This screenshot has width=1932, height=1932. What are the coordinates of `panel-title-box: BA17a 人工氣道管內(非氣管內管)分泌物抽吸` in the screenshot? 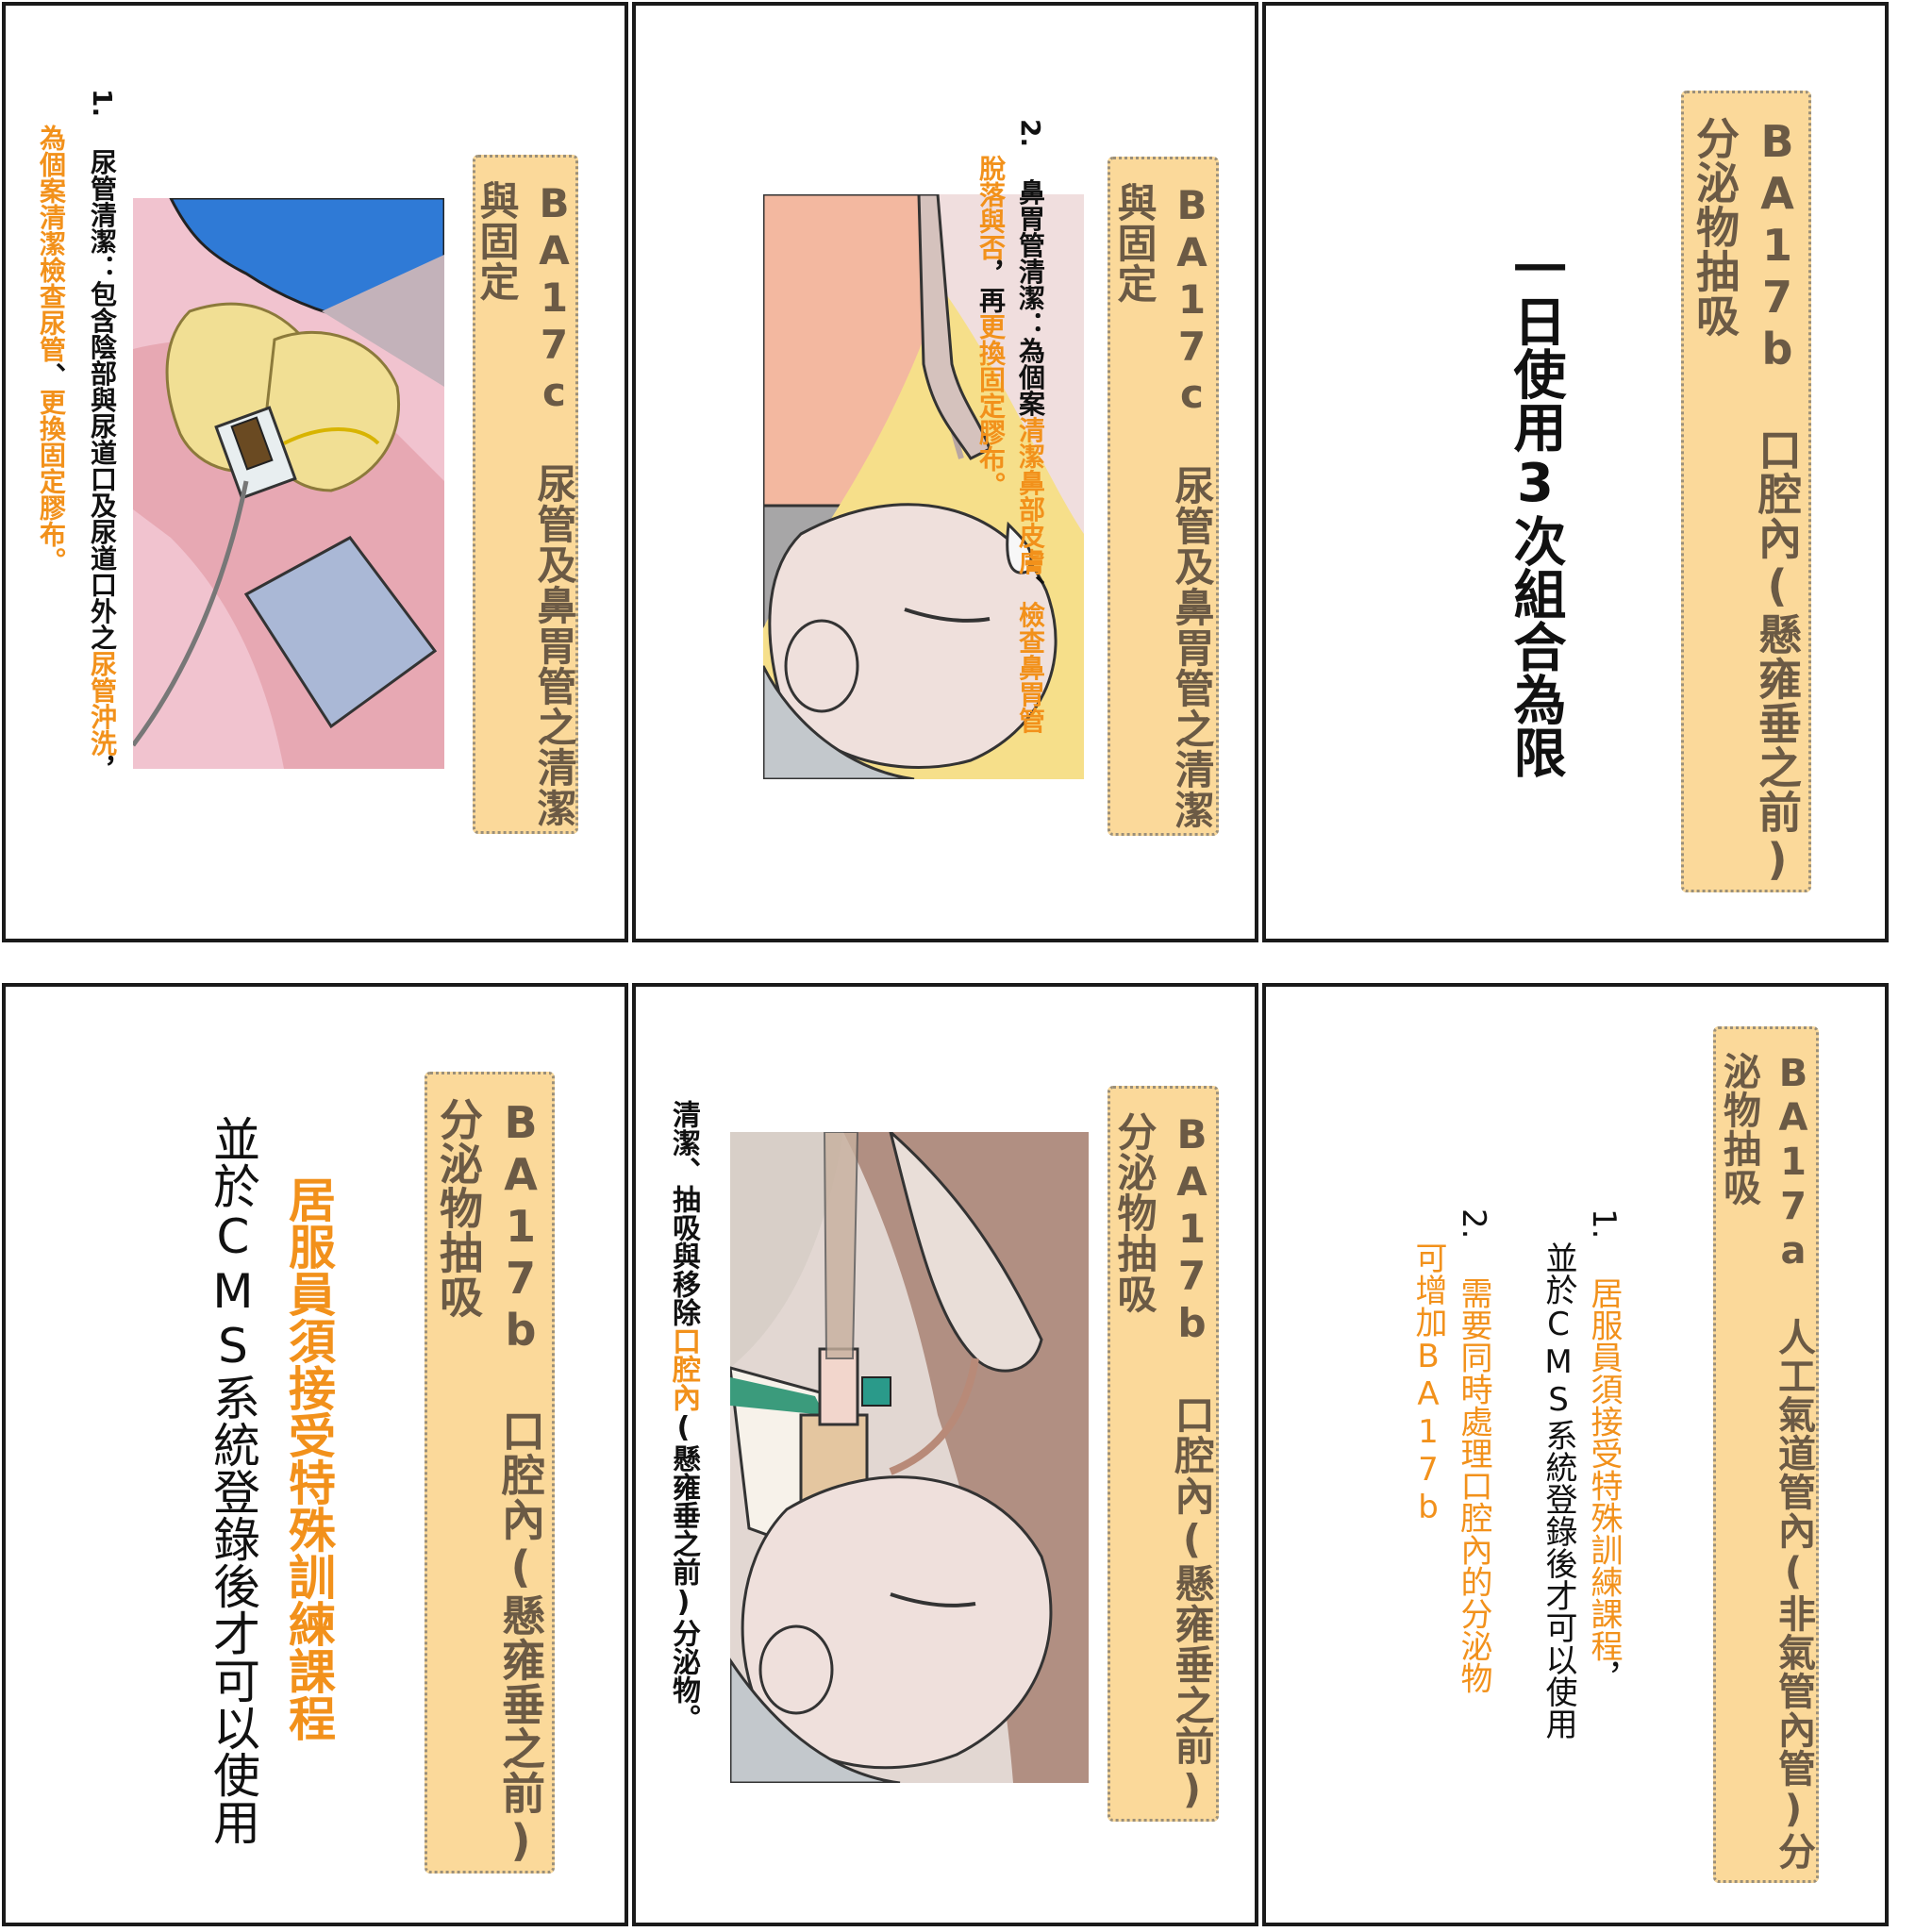 It's located at (1766, 1454).